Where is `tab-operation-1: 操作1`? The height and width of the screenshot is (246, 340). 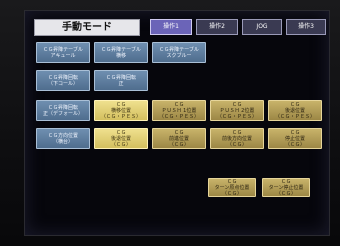
tab-operation-1: 操作1 is located at coordinates (171, 27).